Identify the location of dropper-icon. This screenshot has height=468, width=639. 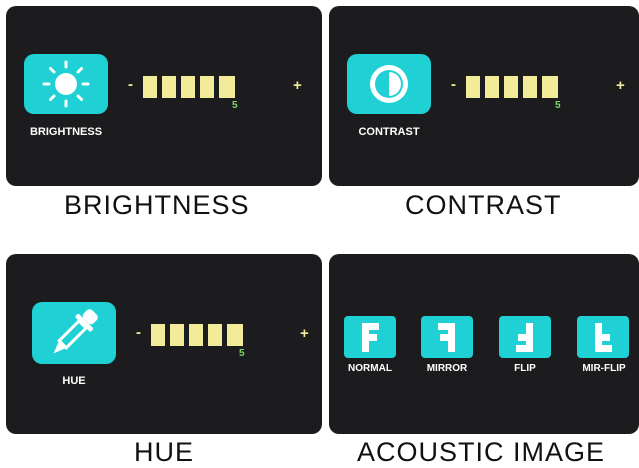
(75, 331).